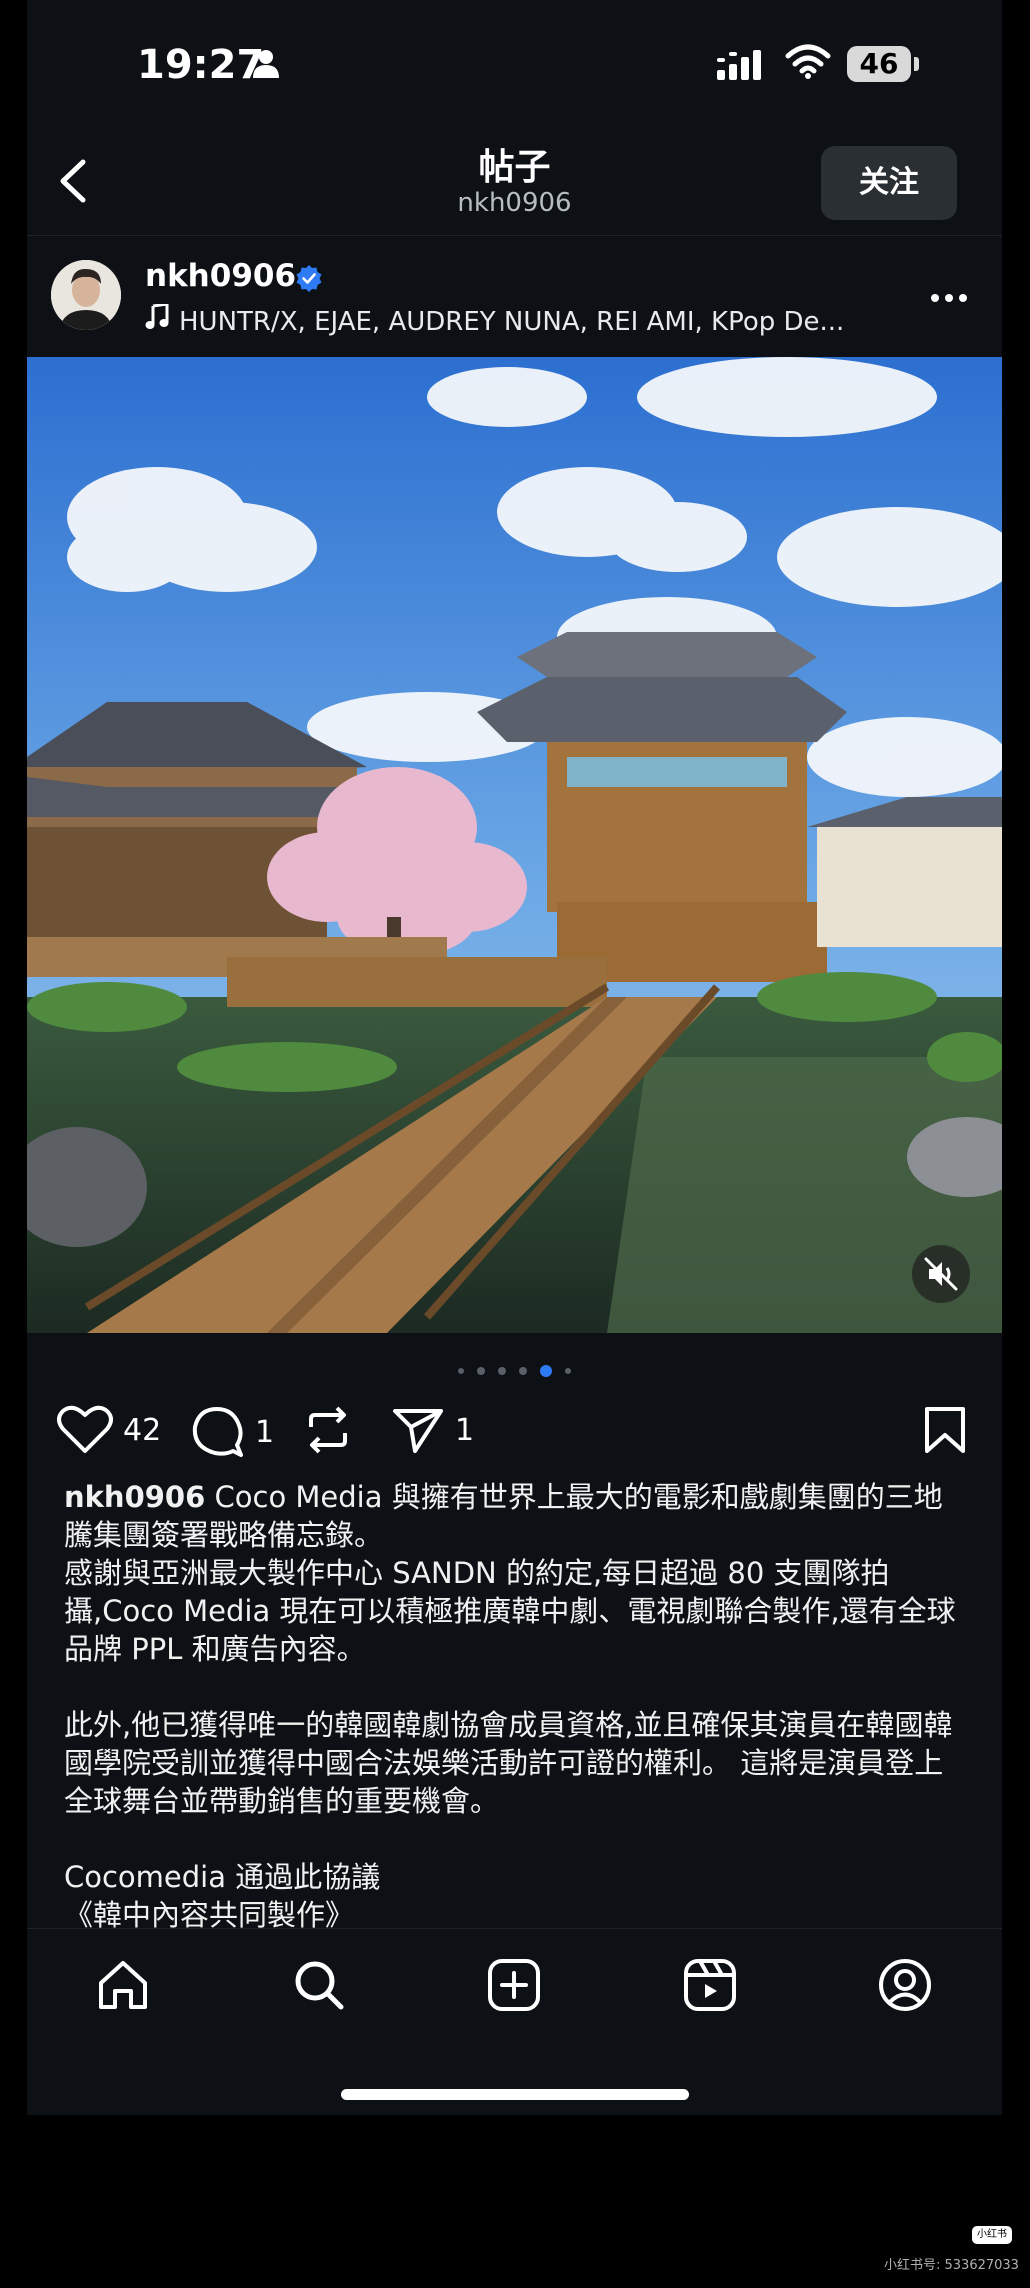  Describe the element at coordinates (309, 278) in the screenshot. I see `verified-badge-icon` at that location.